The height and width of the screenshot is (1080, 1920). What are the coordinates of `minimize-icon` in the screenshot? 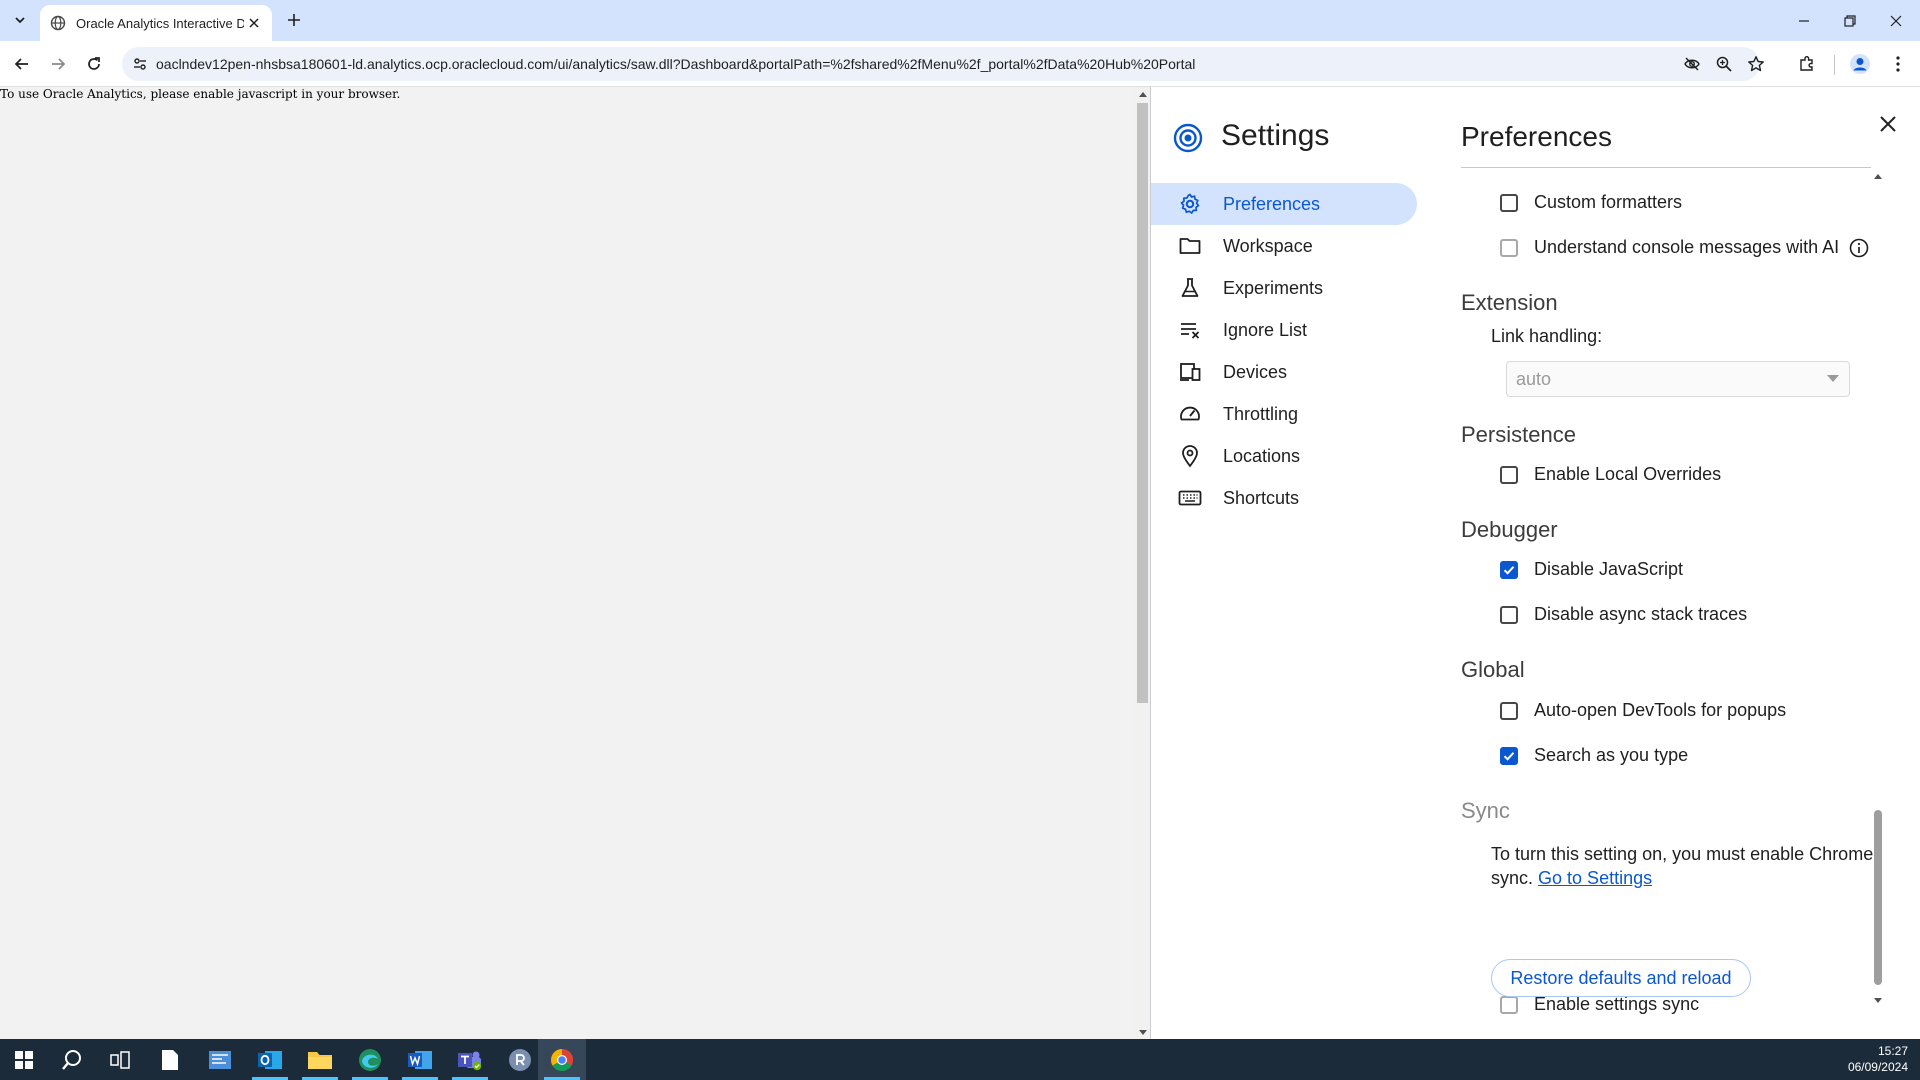 It's located at (1804, 20).